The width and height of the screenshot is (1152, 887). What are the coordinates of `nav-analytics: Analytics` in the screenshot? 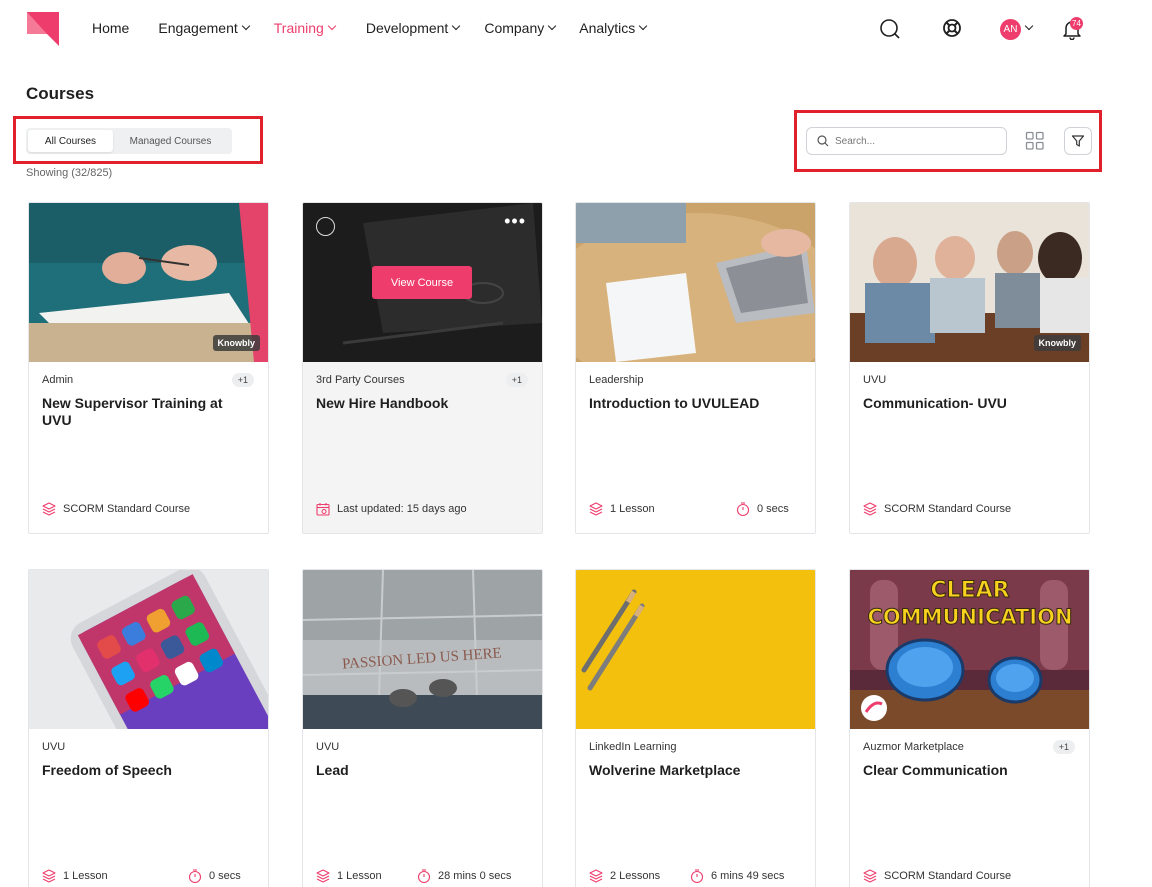 It's located at (613, 28).